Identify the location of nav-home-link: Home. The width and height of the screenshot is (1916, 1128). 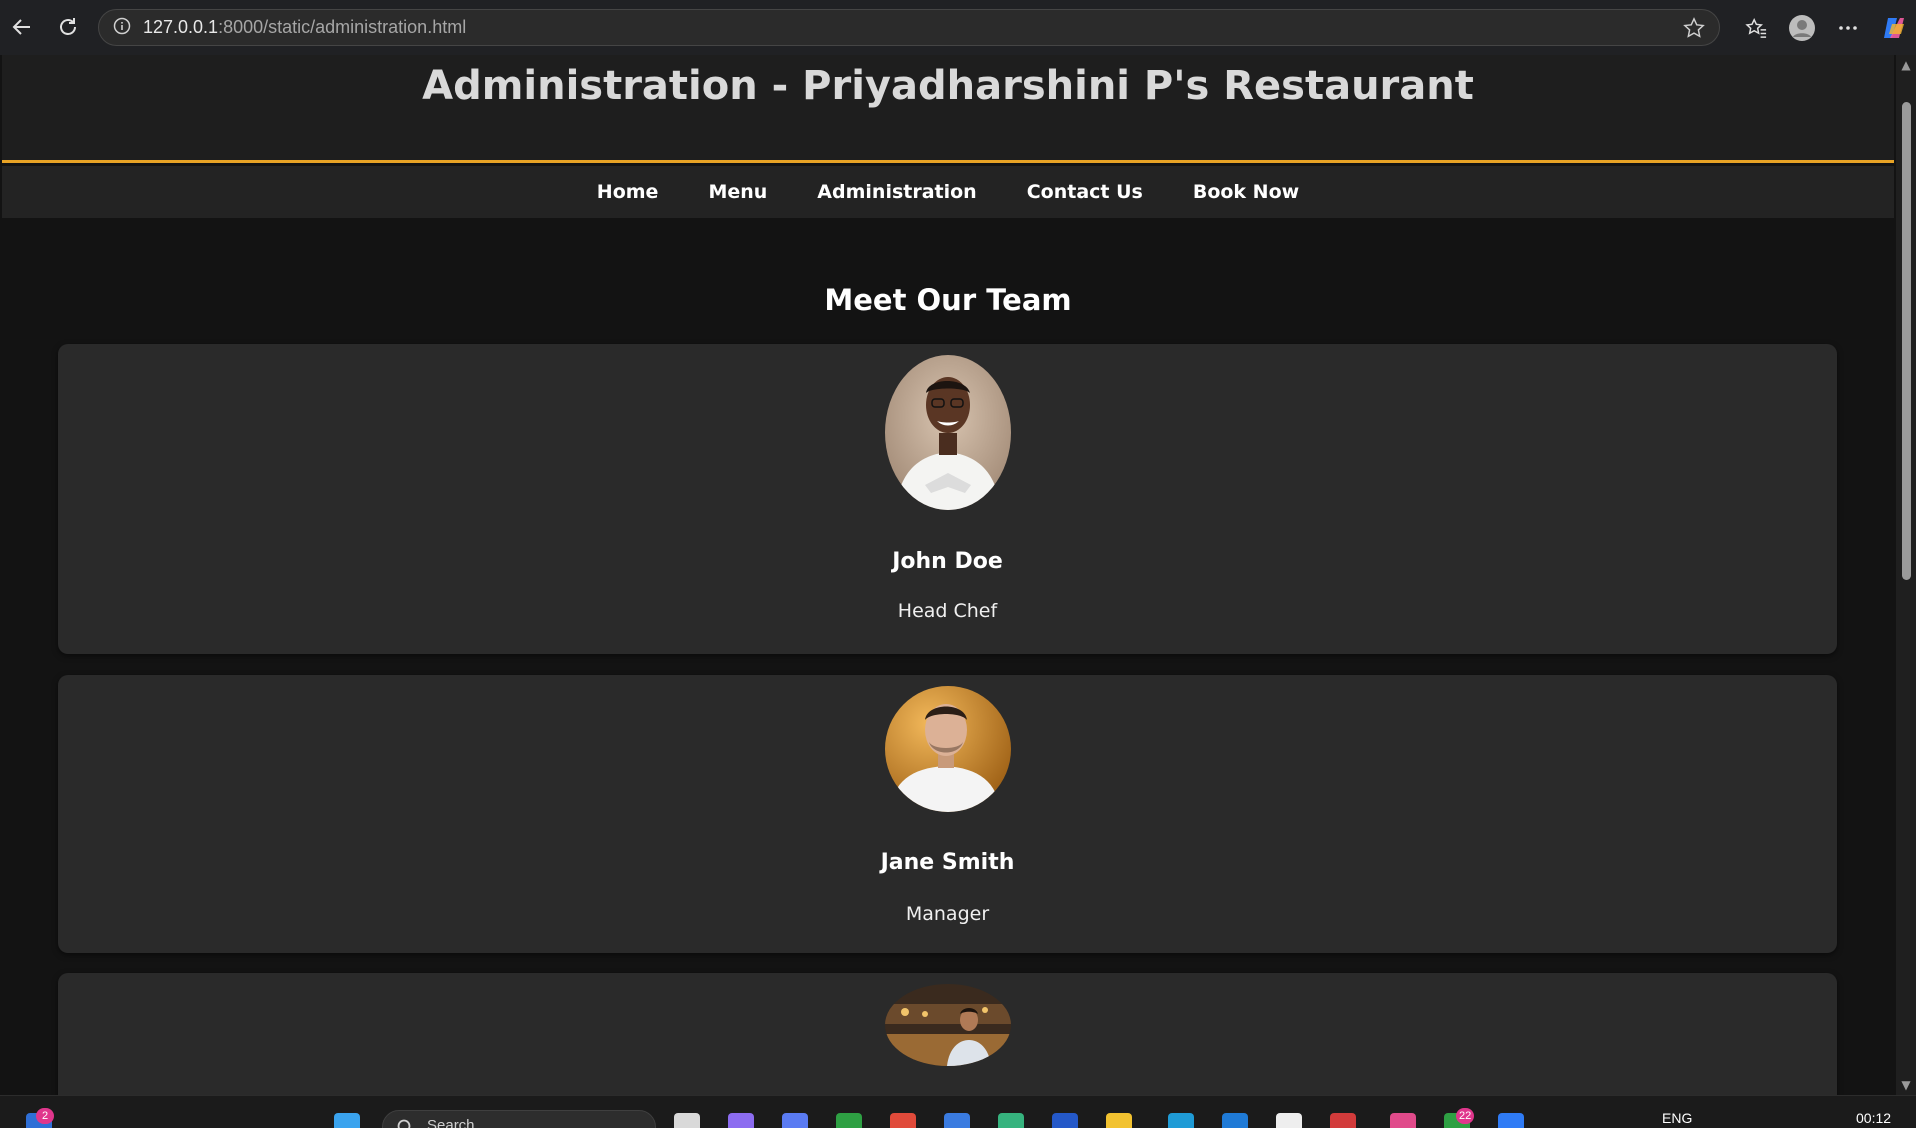
(628, 192).